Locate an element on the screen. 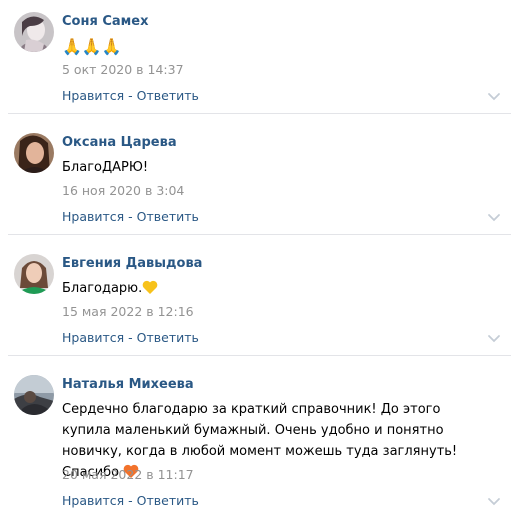 Image resolution: width=516 pixels, height=516 pixels. comment-author: Наталья Михеева is located at coordinates (128, 384).